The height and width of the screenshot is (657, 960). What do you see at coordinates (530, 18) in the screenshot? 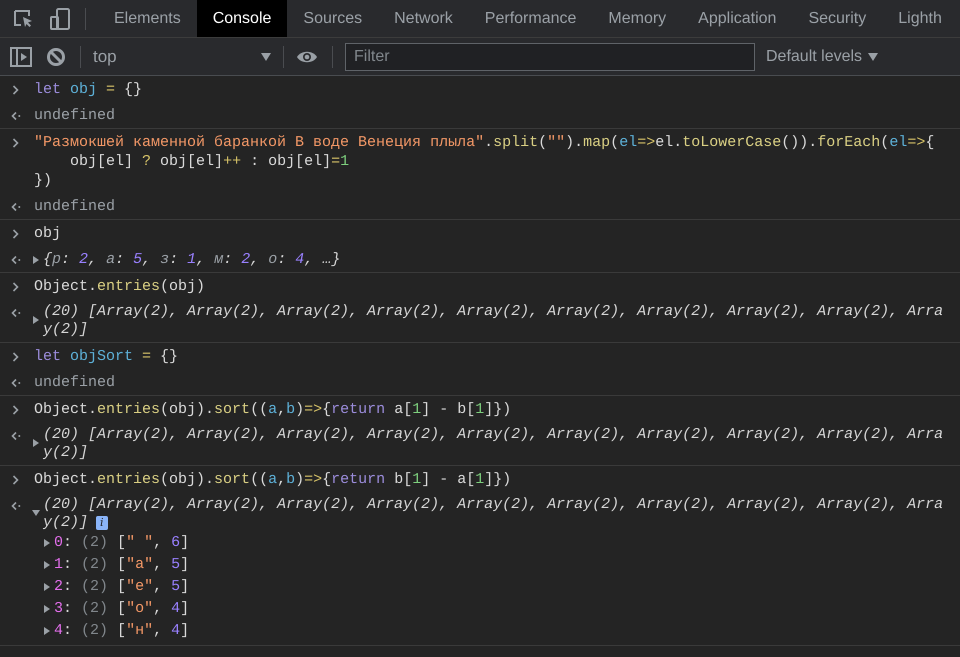
I see `panel-tab: Performance` at bounding box center [530, 18].